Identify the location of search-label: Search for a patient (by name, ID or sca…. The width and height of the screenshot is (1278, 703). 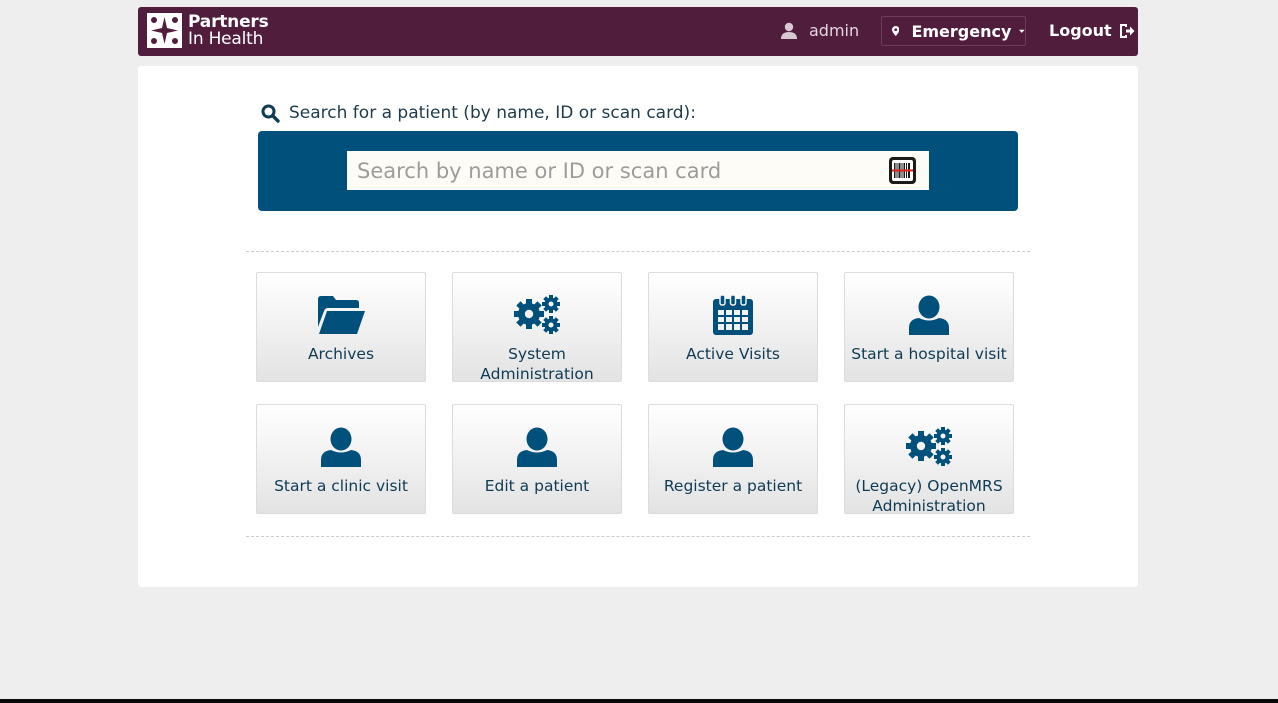
(492, 113).